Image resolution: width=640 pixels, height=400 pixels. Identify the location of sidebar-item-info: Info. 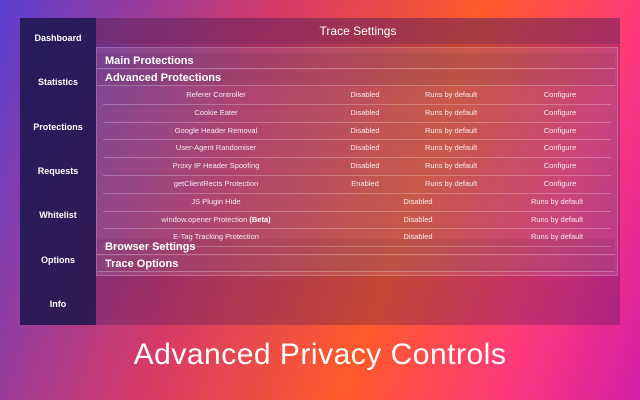
(58, 304).